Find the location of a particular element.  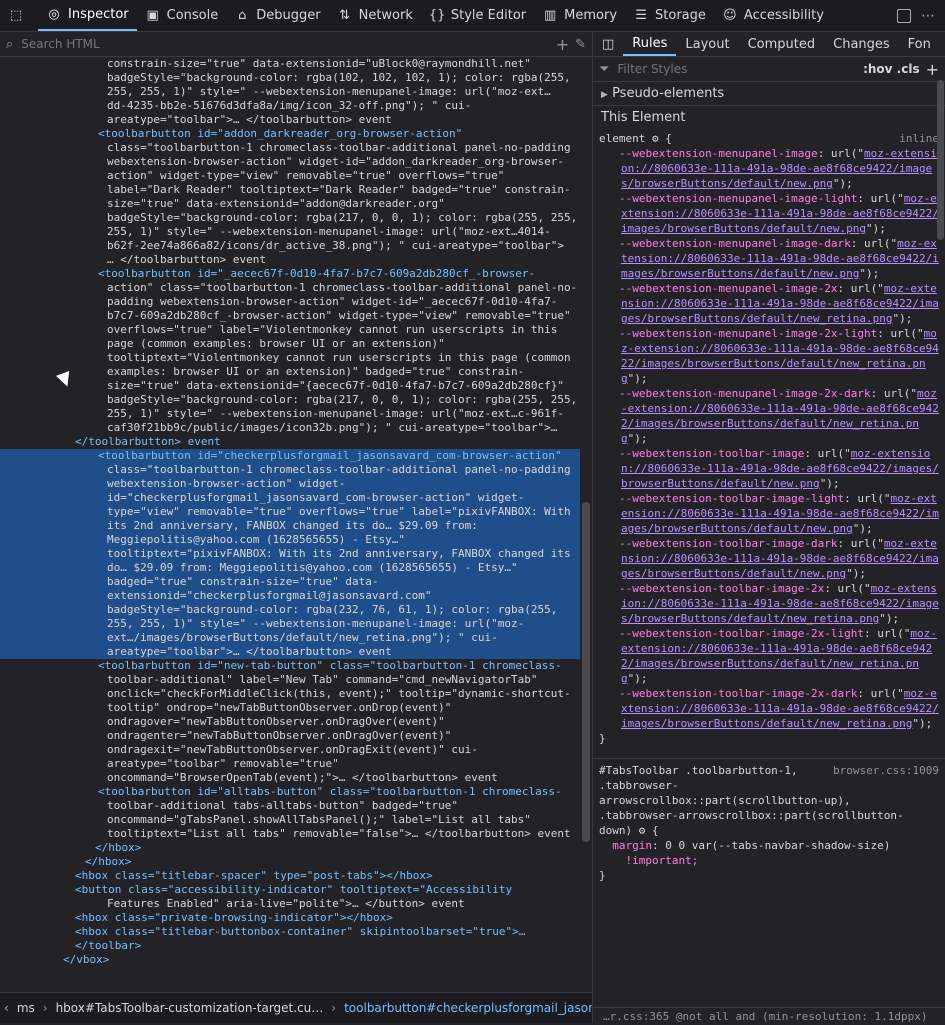

tab-debugger: ⌂ Debugger is located at coordinates (277, 15).